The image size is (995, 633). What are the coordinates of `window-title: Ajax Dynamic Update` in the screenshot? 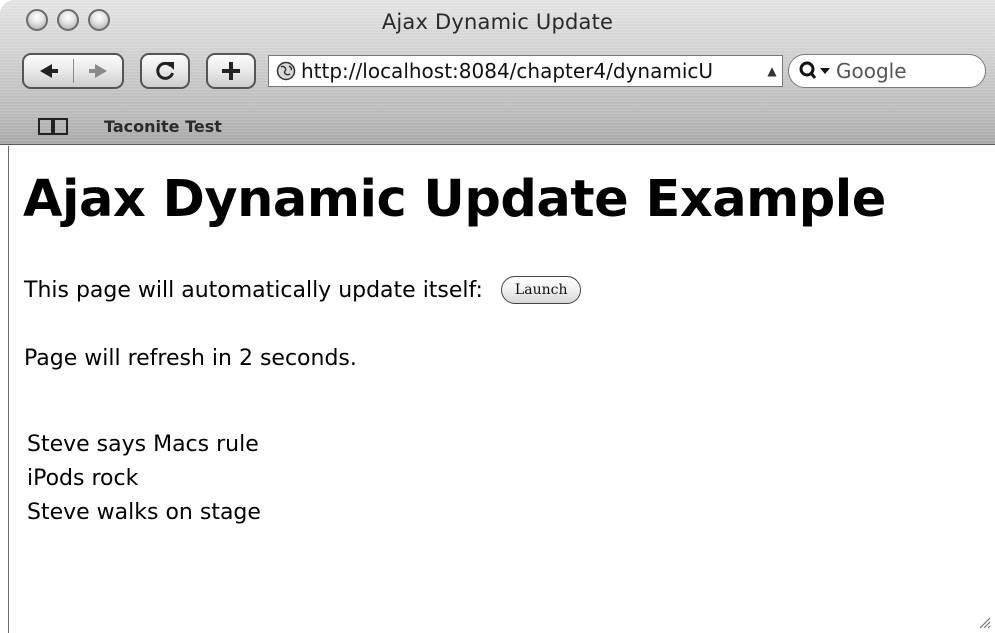 It's located at (497, 22).